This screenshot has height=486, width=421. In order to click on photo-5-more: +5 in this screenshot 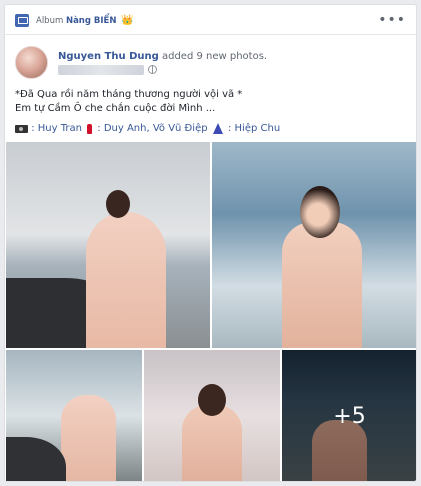, I will do `click(349, 415)`.